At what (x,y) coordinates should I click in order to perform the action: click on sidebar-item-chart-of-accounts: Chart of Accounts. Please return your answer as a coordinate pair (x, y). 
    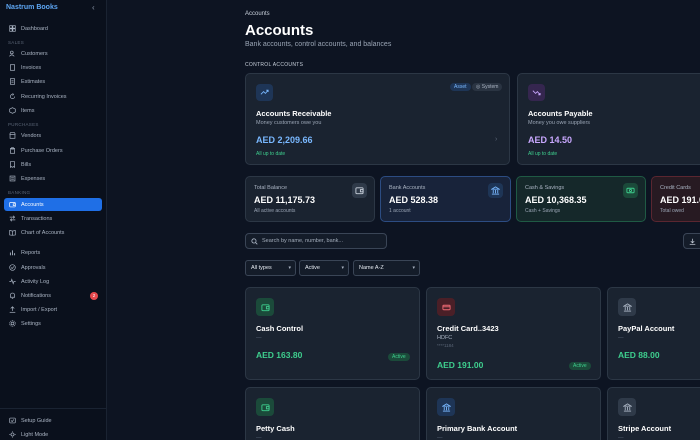
    Looking at the image, I should click on (53, 232).